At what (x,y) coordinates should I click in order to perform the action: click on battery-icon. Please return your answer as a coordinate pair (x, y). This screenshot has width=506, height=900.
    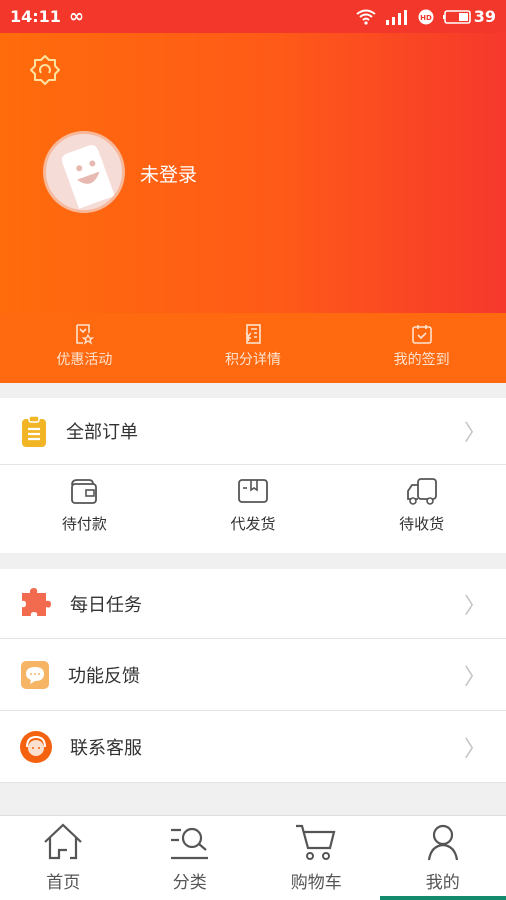
    Looking at the image, I should click on (456, 16).